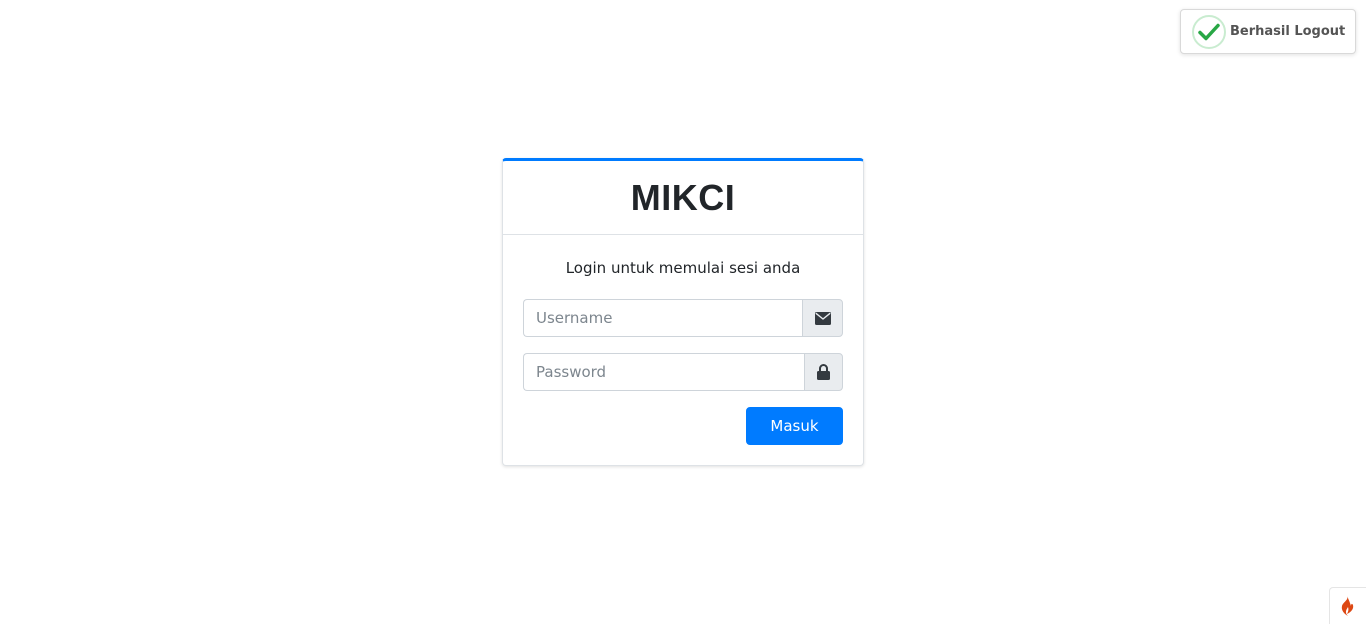 The height and width of the screenshot is (624, 1366). I want to click on password-group, so click(683, 372).